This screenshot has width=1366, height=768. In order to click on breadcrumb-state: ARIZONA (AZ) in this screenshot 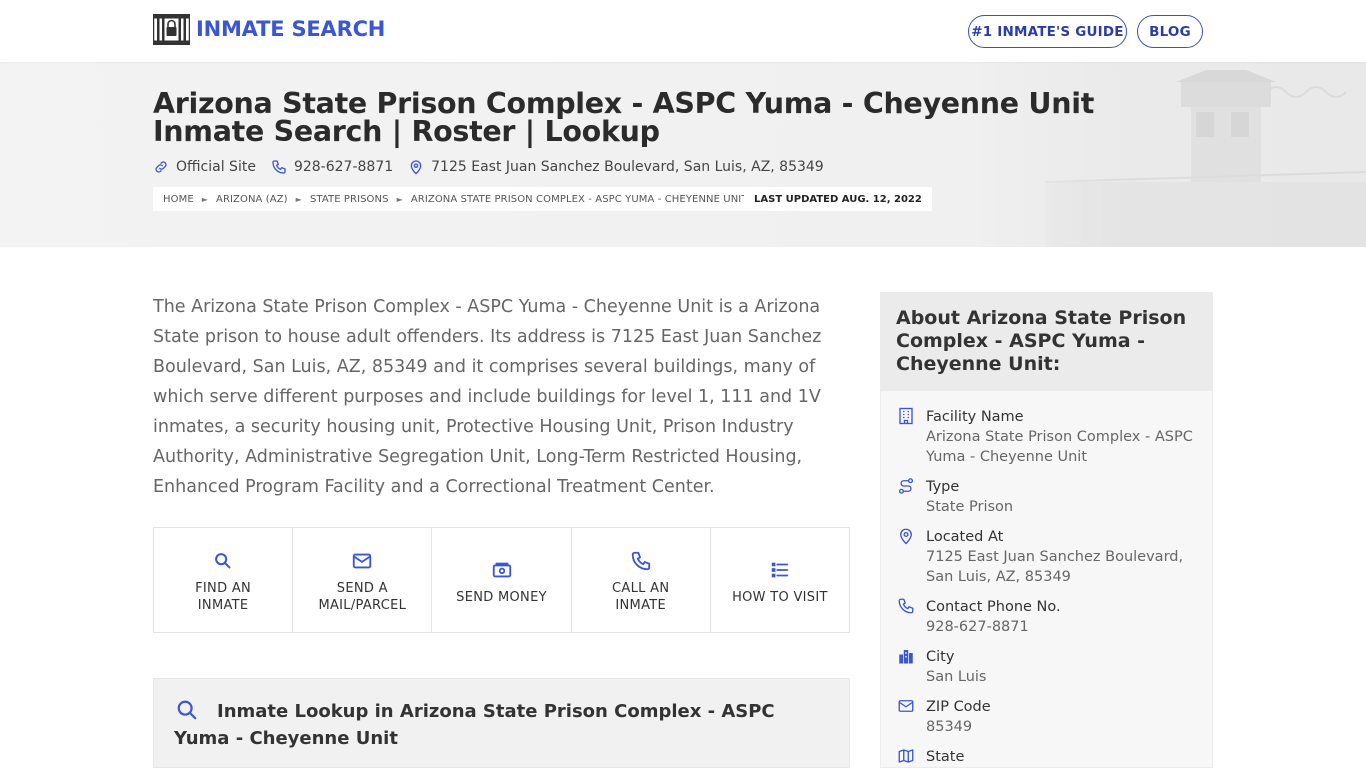, I will do `click(252, 199)`.